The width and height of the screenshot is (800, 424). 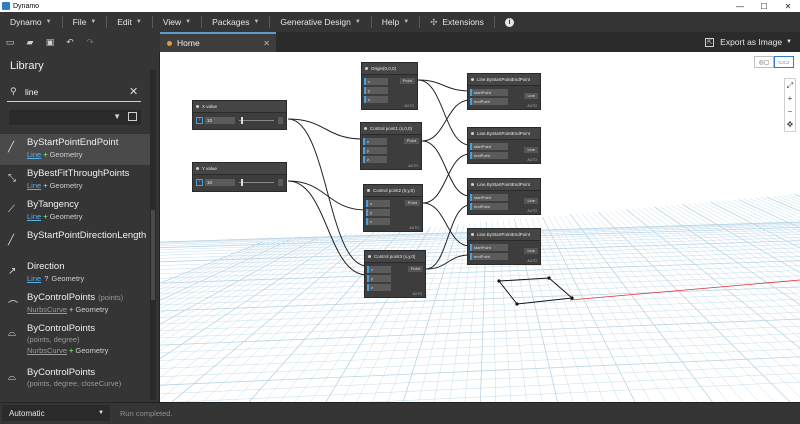 What do you see at coordinates (132, 116) in the screenshot?
I see `layout-toggle-icon` at bounding box center [132, 116].